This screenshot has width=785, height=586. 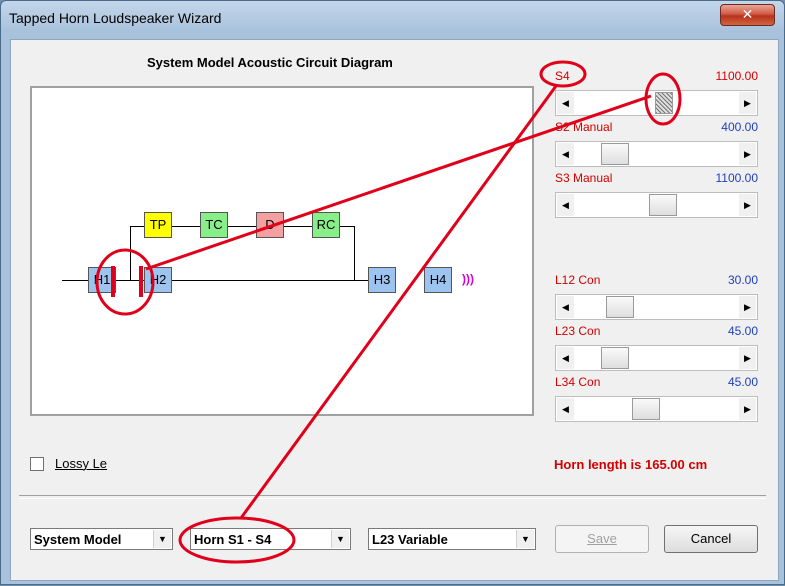 I want to click on branch-right-wire, so click(x=354, y=253).